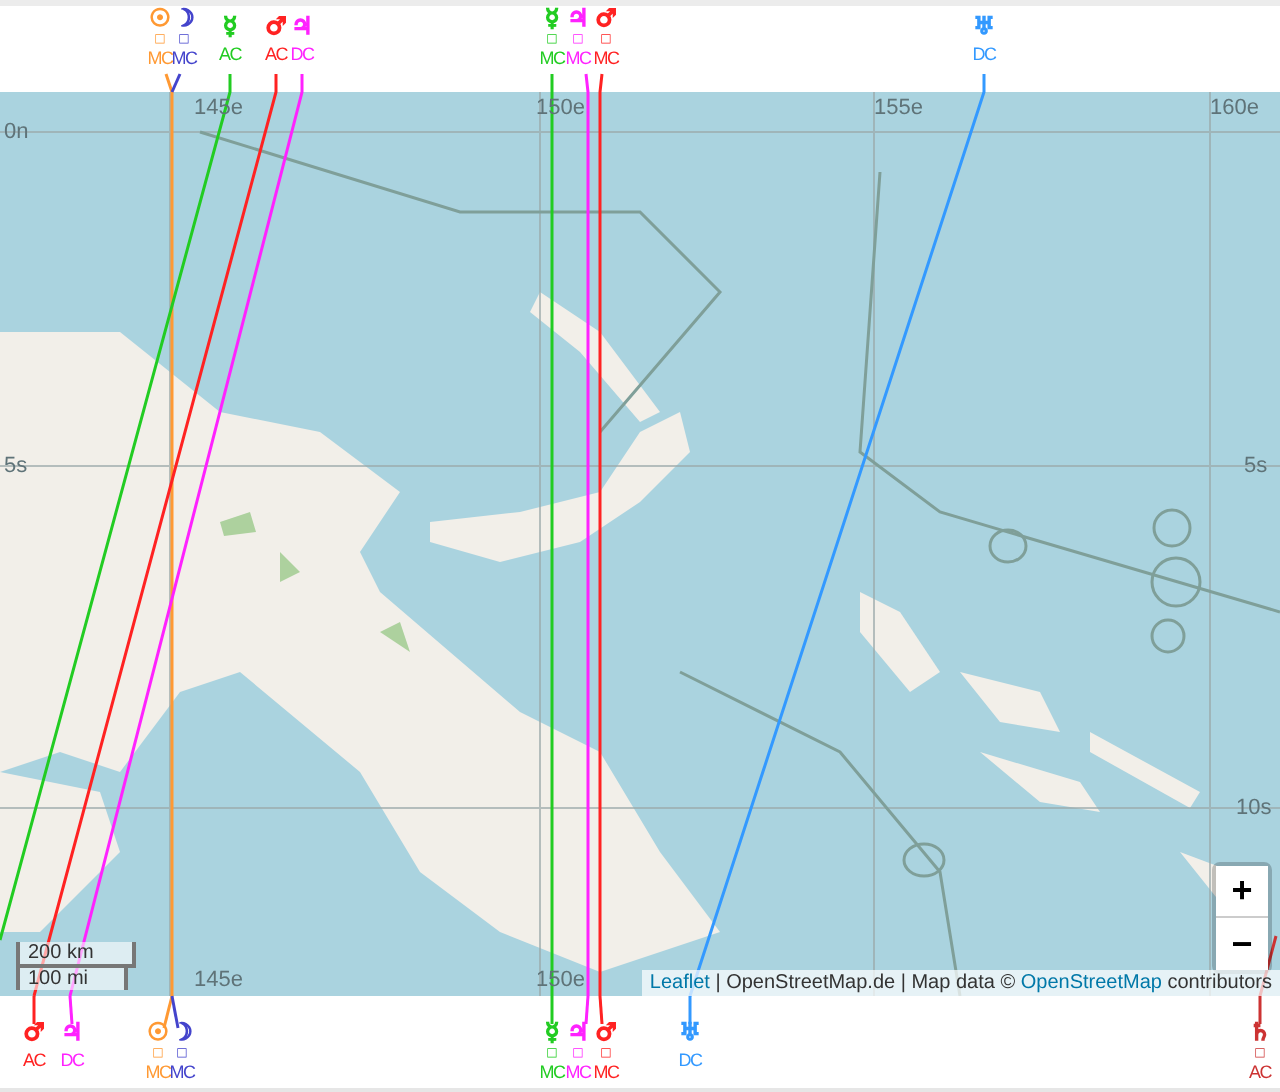 This screenshot has height=1092, width=1280. Describe the element at coordinates (865, 983) in the screenshot. I see `attribution-text: | OpenStreetMap.de | Map data ©` at that location.